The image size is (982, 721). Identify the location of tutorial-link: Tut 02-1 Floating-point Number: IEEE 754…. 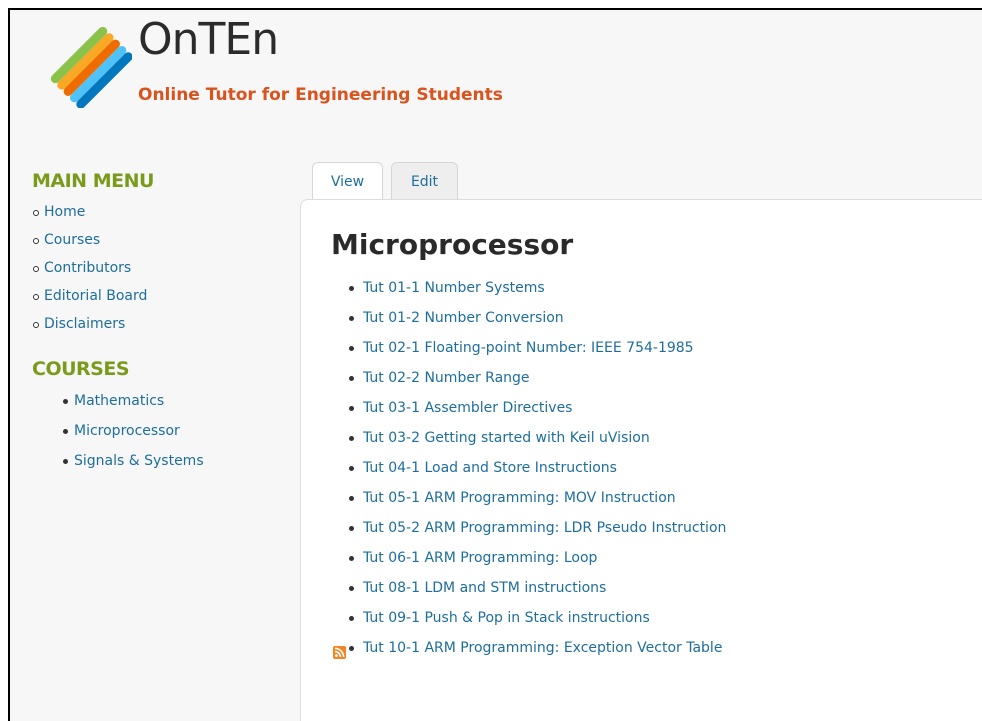
(528, 348).